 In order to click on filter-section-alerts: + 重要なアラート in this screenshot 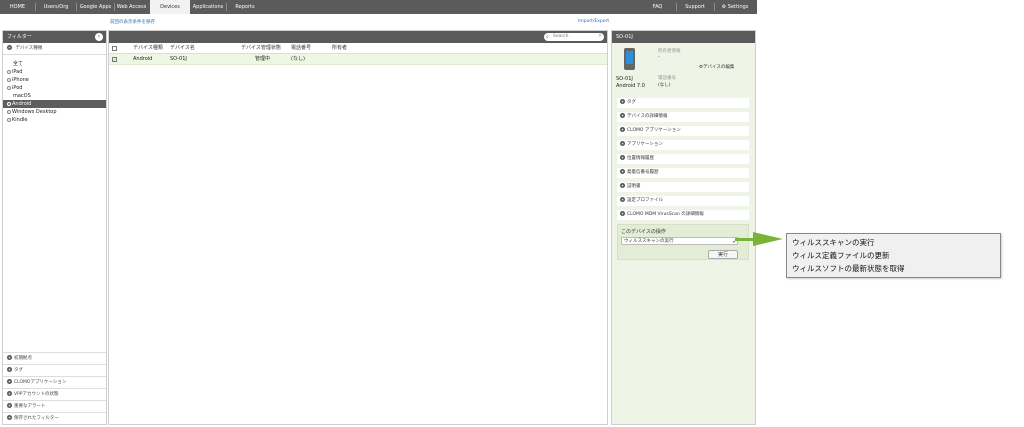, I will do `click(54, 406)`.